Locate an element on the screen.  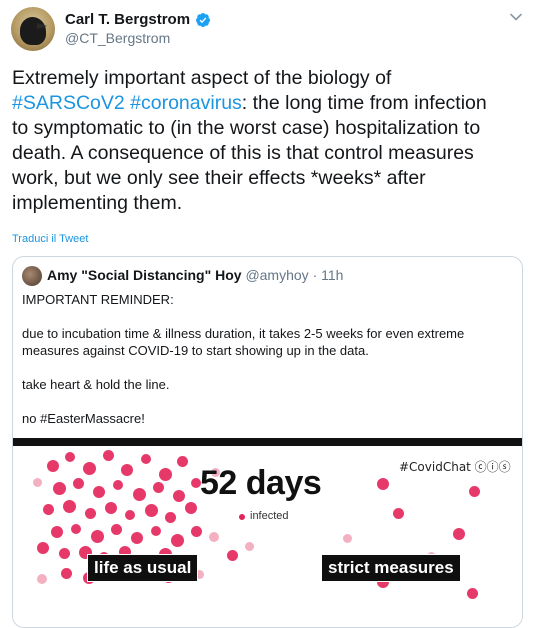
quoted-author-name: Amy "Social Distancing" Hoy is located at coordinates (144, 275).